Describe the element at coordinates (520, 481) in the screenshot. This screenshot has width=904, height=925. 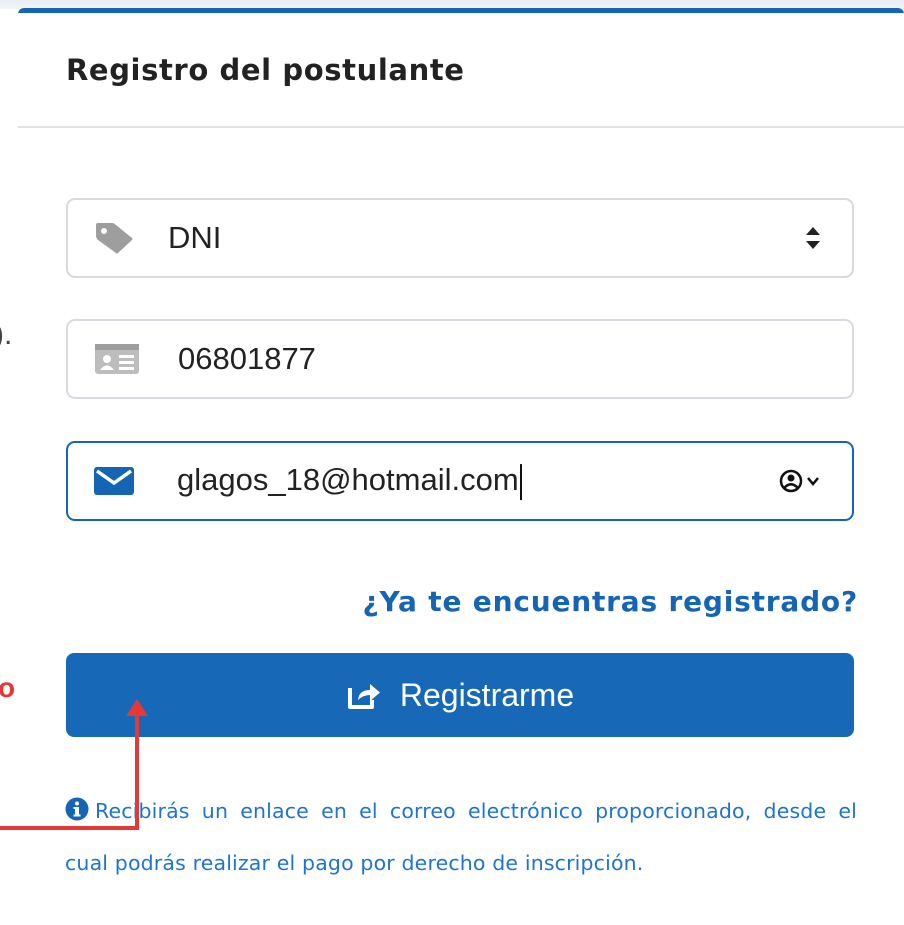
I see `text-caret` at that location.